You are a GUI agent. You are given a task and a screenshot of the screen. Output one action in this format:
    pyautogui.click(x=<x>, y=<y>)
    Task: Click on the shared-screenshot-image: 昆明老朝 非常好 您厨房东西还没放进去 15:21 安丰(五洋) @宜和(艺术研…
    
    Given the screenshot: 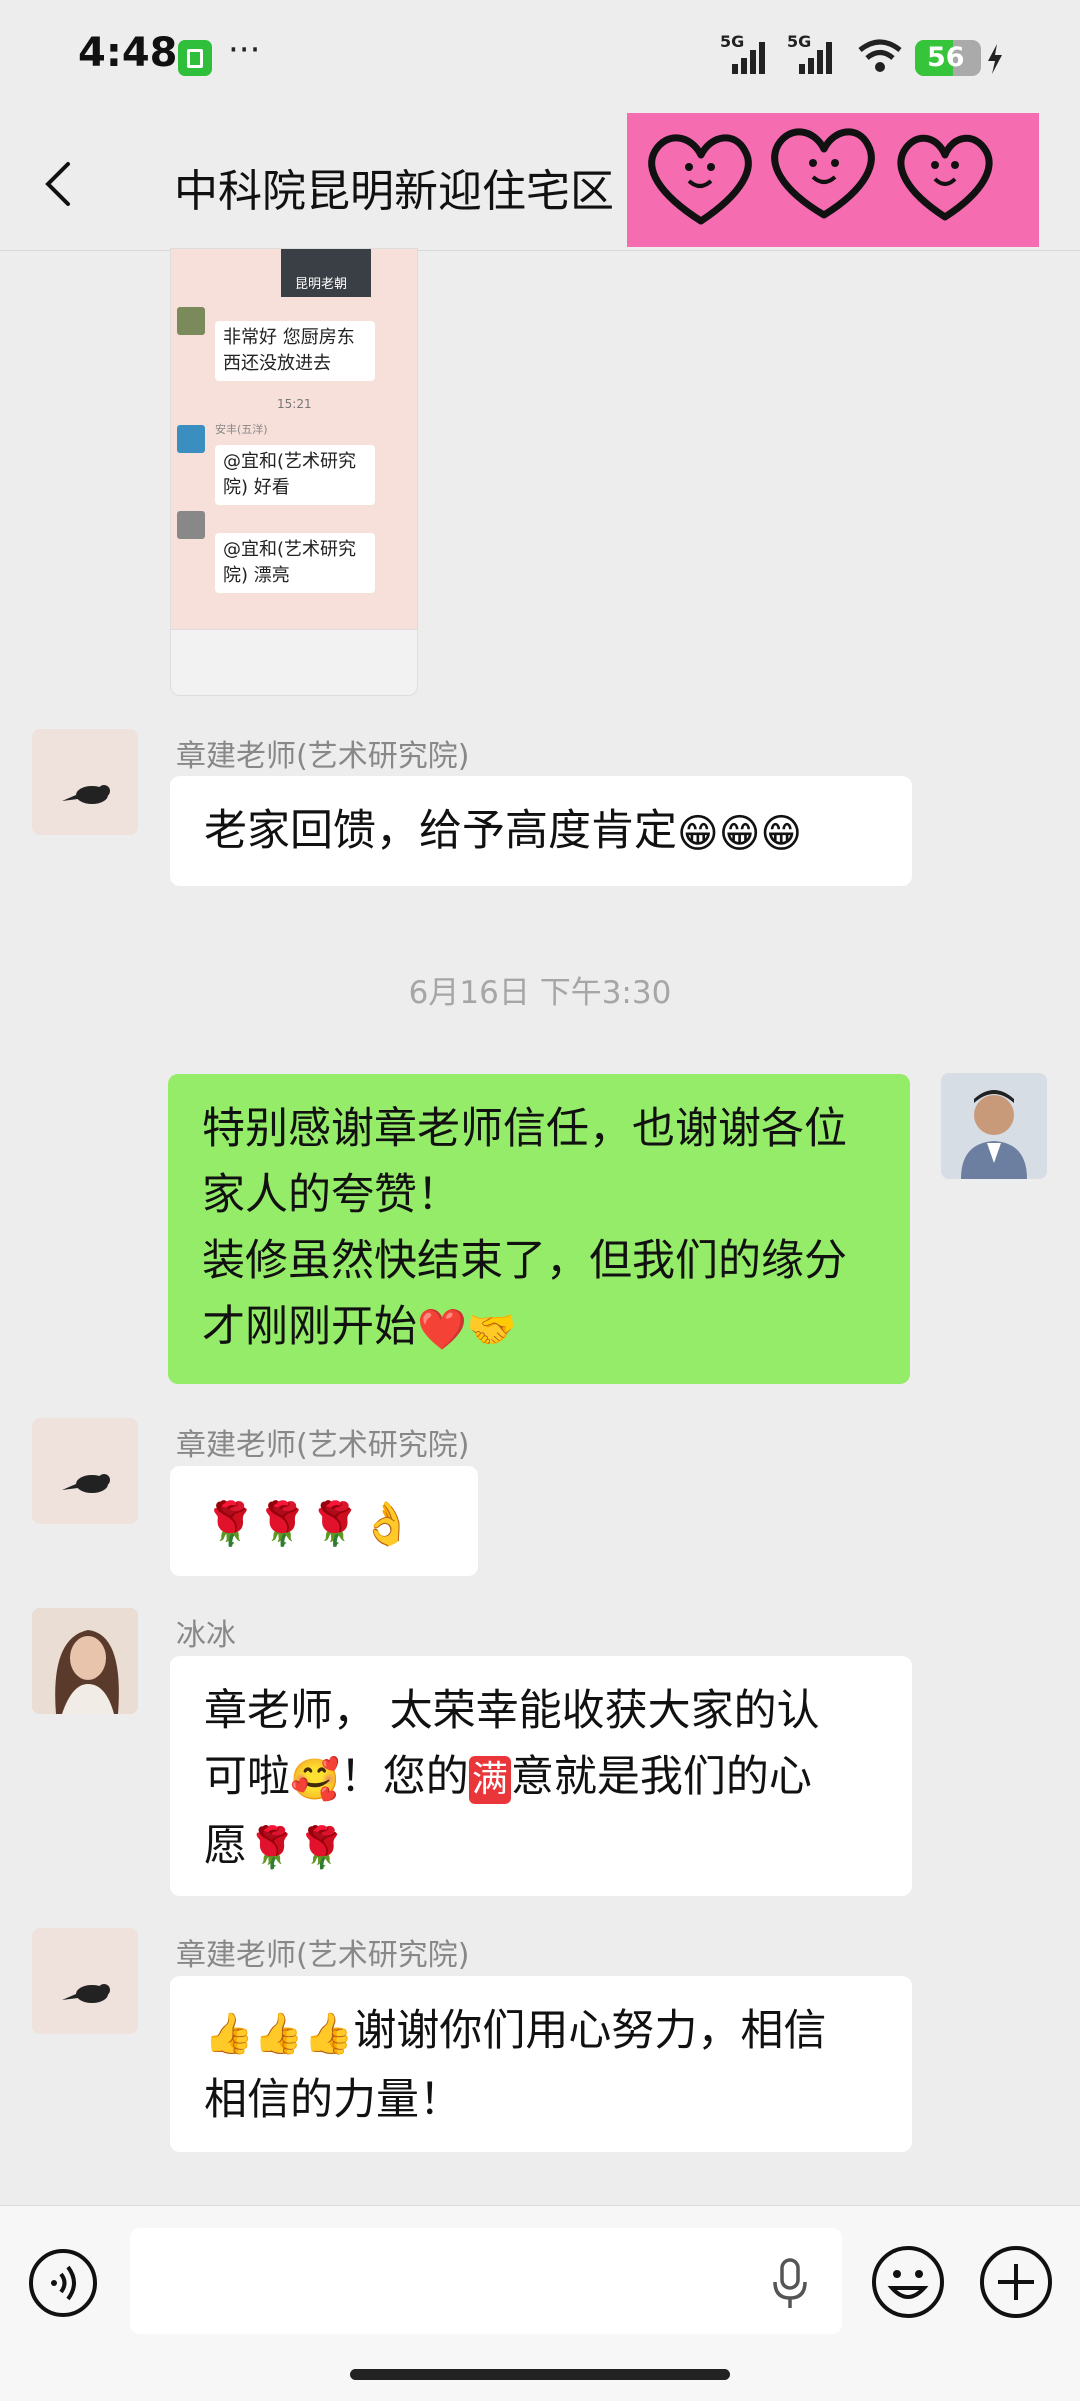 What is the action you would take?
    pyautogui.click(x=294, y=472)
    